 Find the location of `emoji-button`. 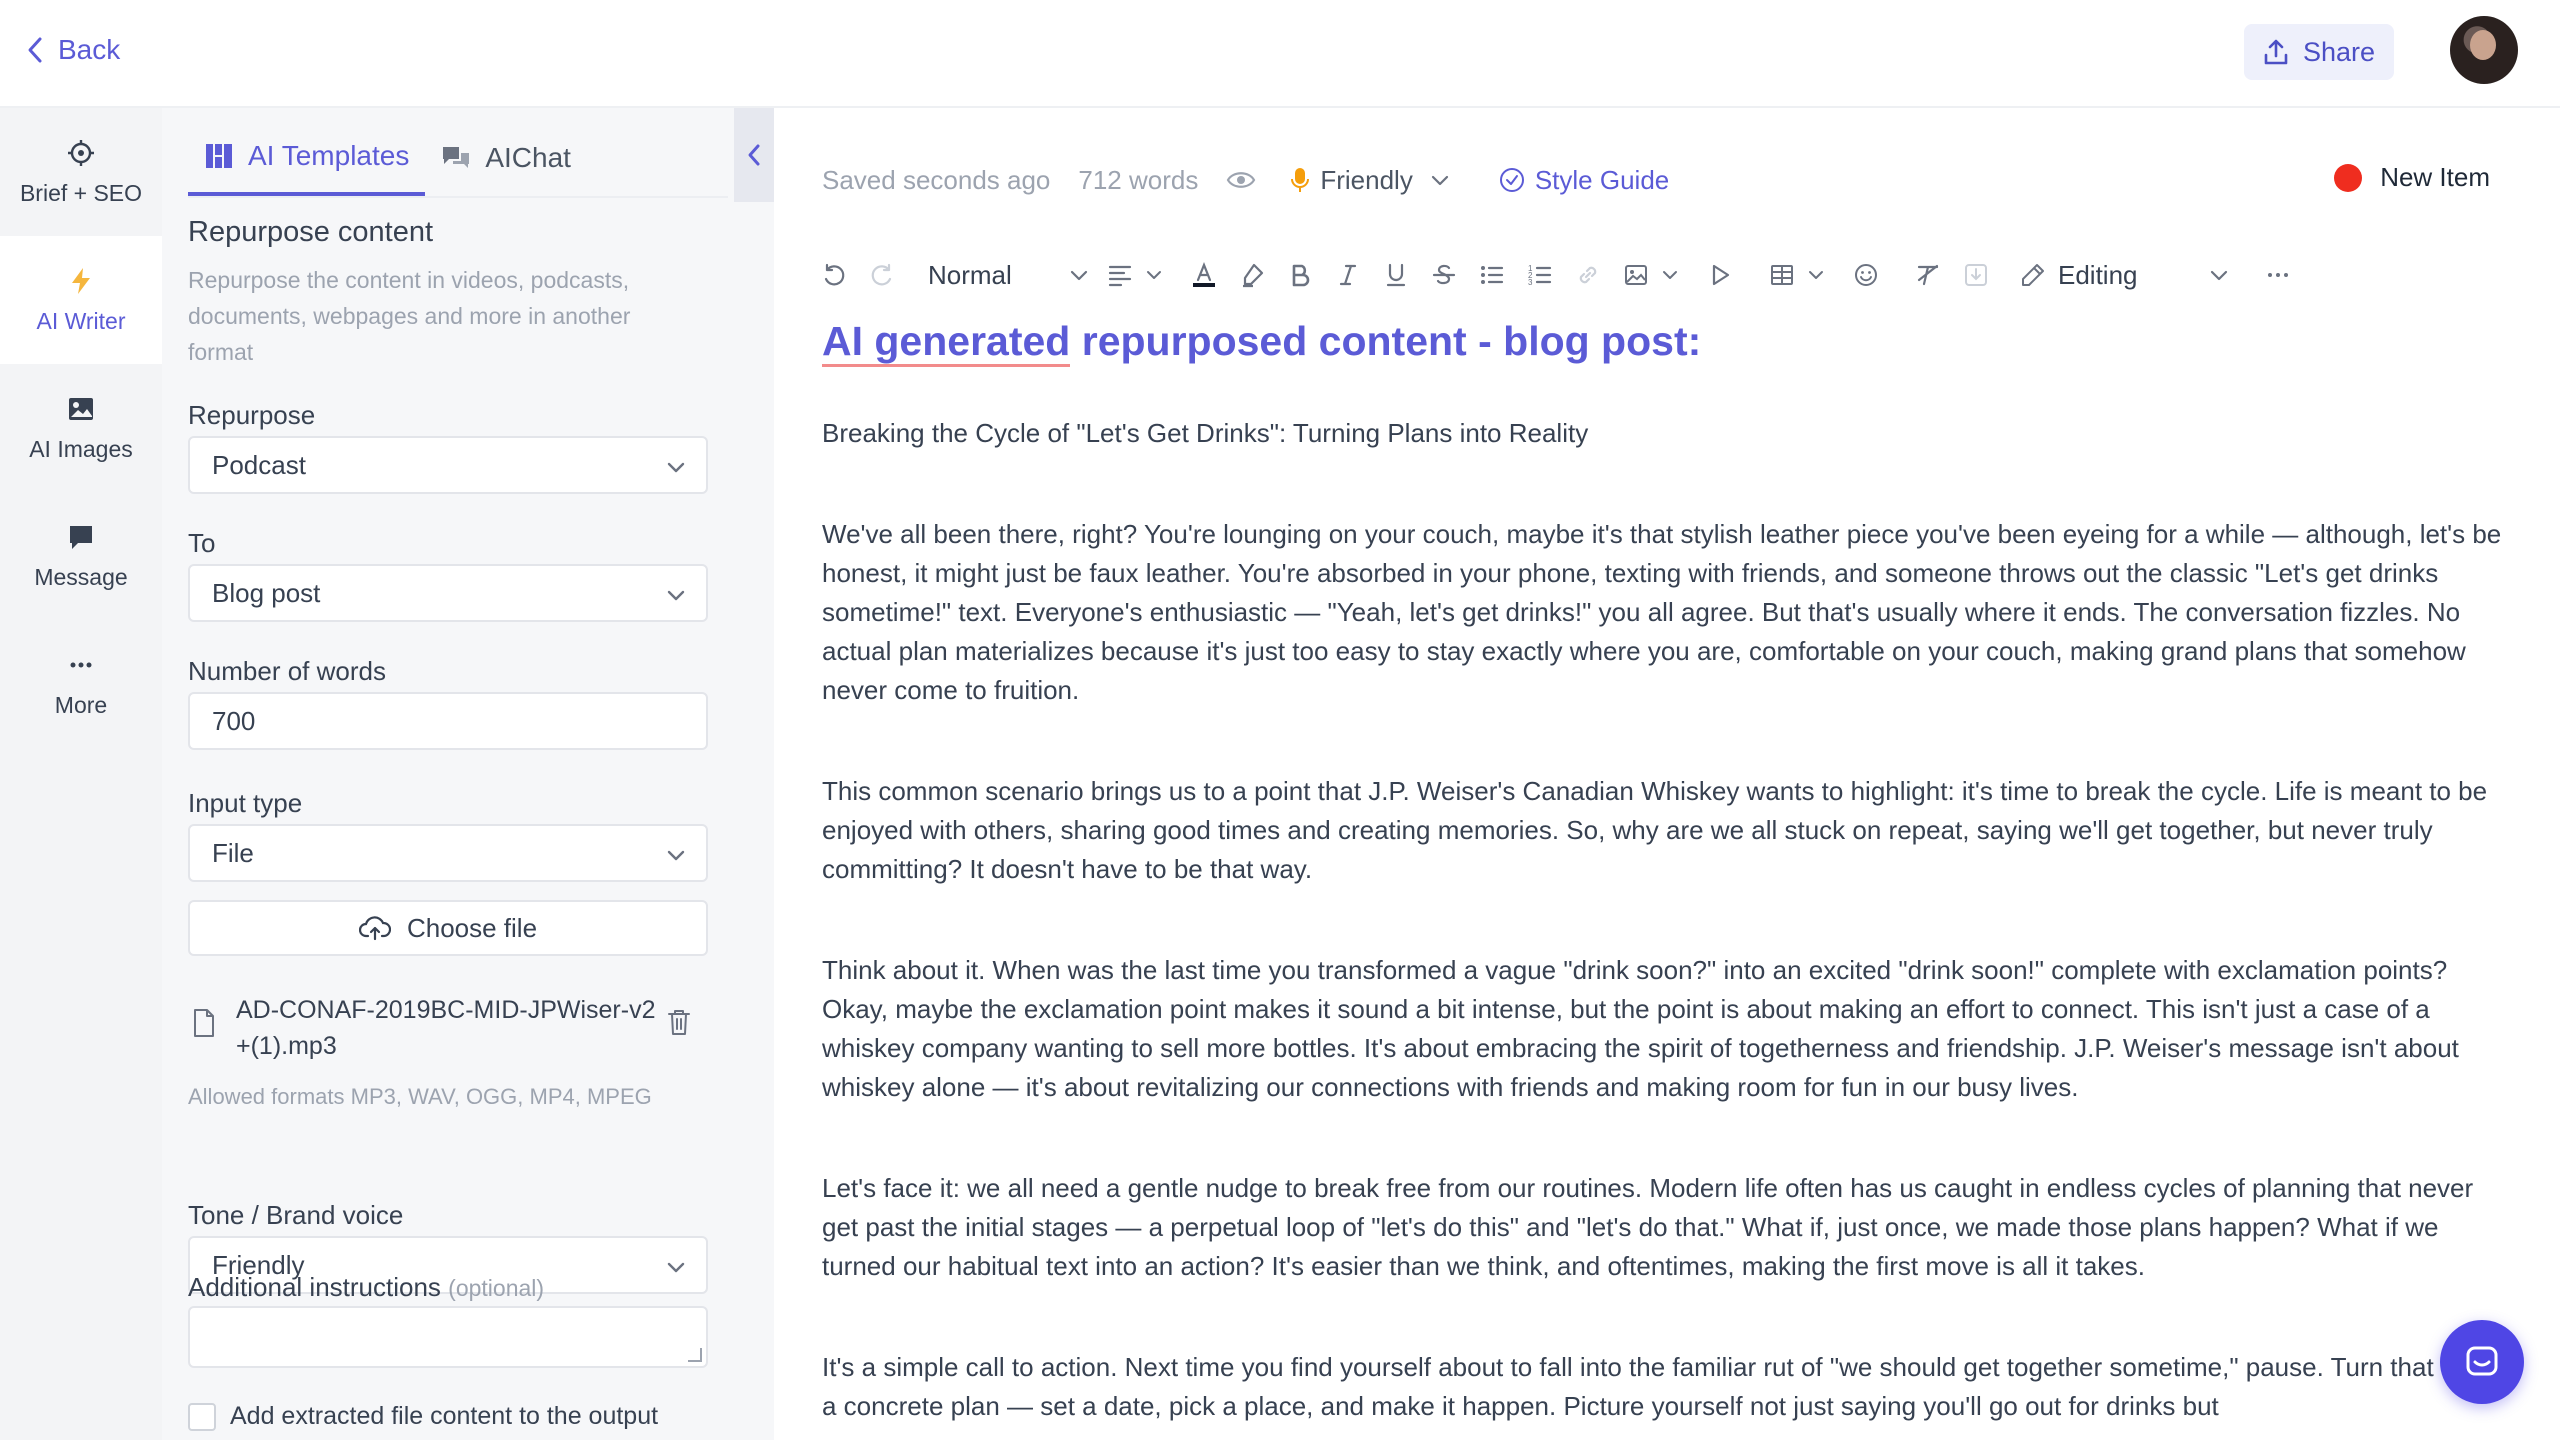

emoji-button is located at coordinates (1866, 275).